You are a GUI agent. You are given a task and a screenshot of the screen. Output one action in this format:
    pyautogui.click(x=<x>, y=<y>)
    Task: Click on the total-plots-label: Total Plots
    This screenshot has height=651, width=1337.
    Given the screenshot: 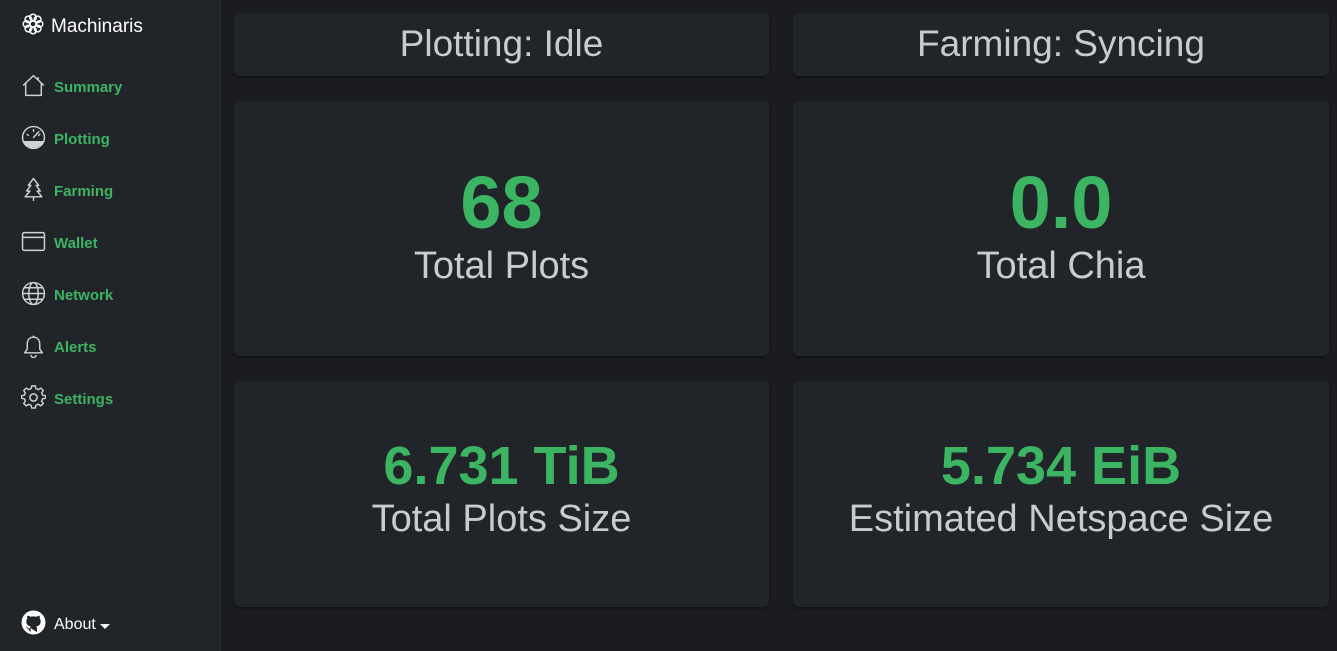 What is the action you would take?
    pyautogui.click(x=501, y=266)
    